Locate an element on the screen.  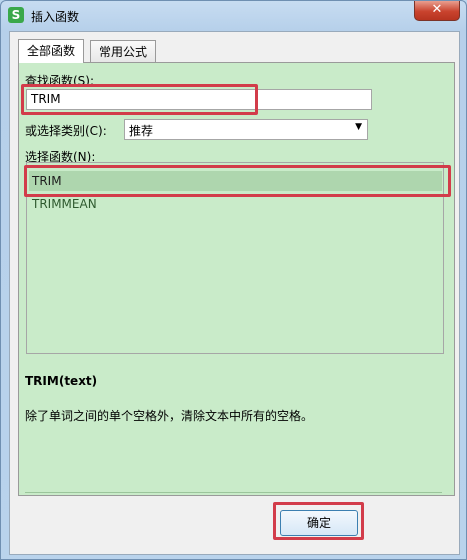
tab-all-functions: 全部函数 is located at coordinates (51, 51).